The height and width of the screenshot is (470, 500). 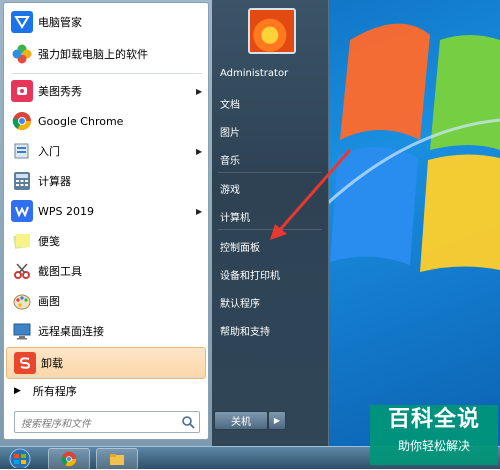 What do you see at coordinates (22, 331) in the screenshot?
I see `remote-desktop-icon` at bounding box center [22, 331].